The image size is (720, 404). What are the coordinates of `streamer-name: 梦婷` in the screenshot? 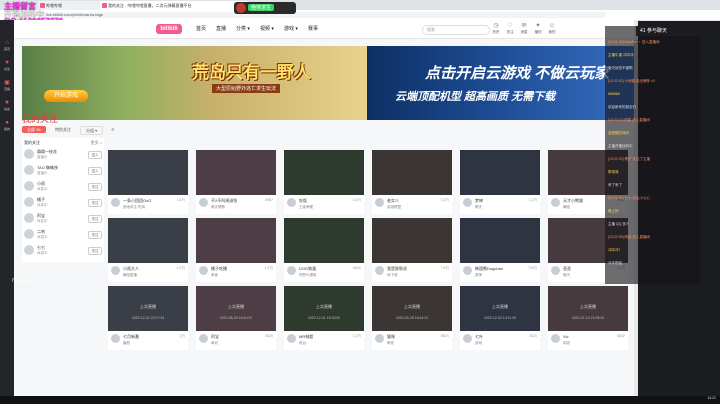 It's located at (479, 201).